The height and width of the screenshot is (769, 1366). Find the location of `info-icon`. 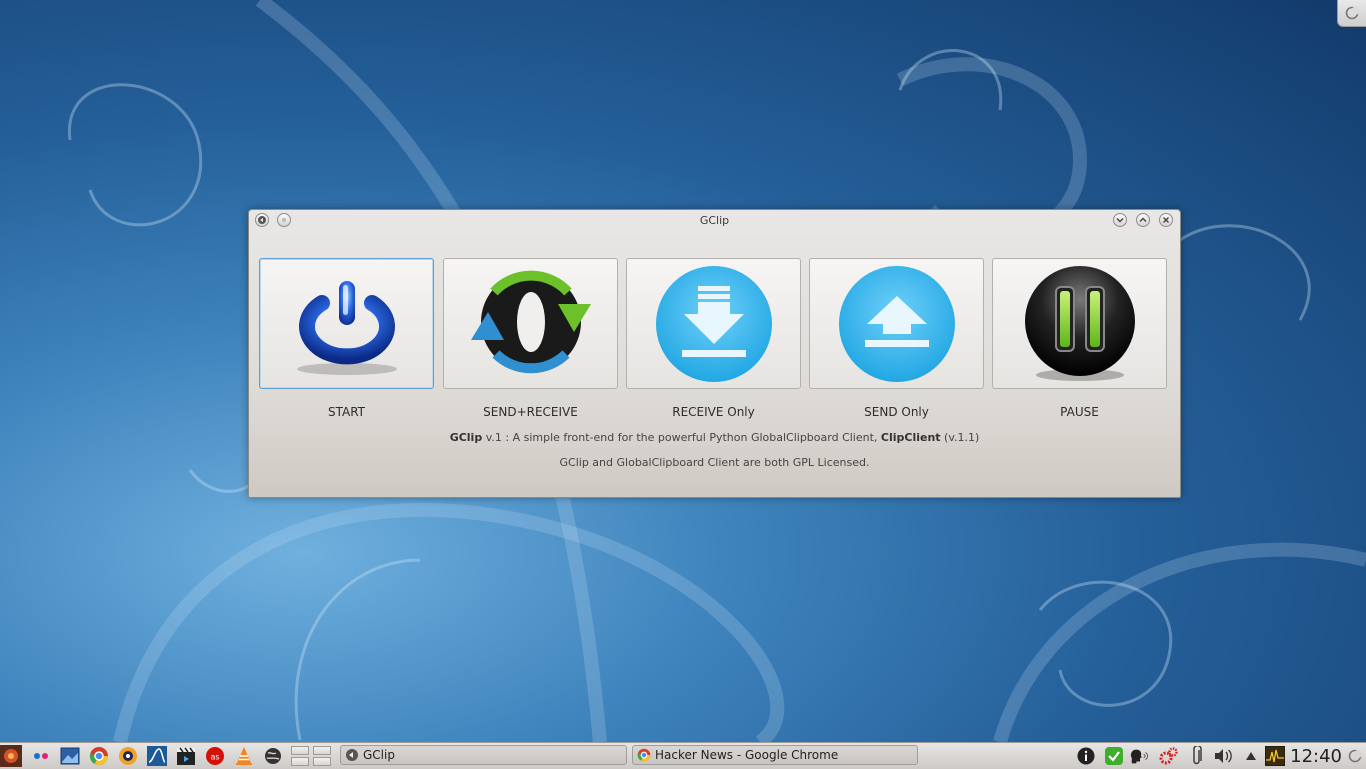

info-icon is located at coordinates (1086, 756).